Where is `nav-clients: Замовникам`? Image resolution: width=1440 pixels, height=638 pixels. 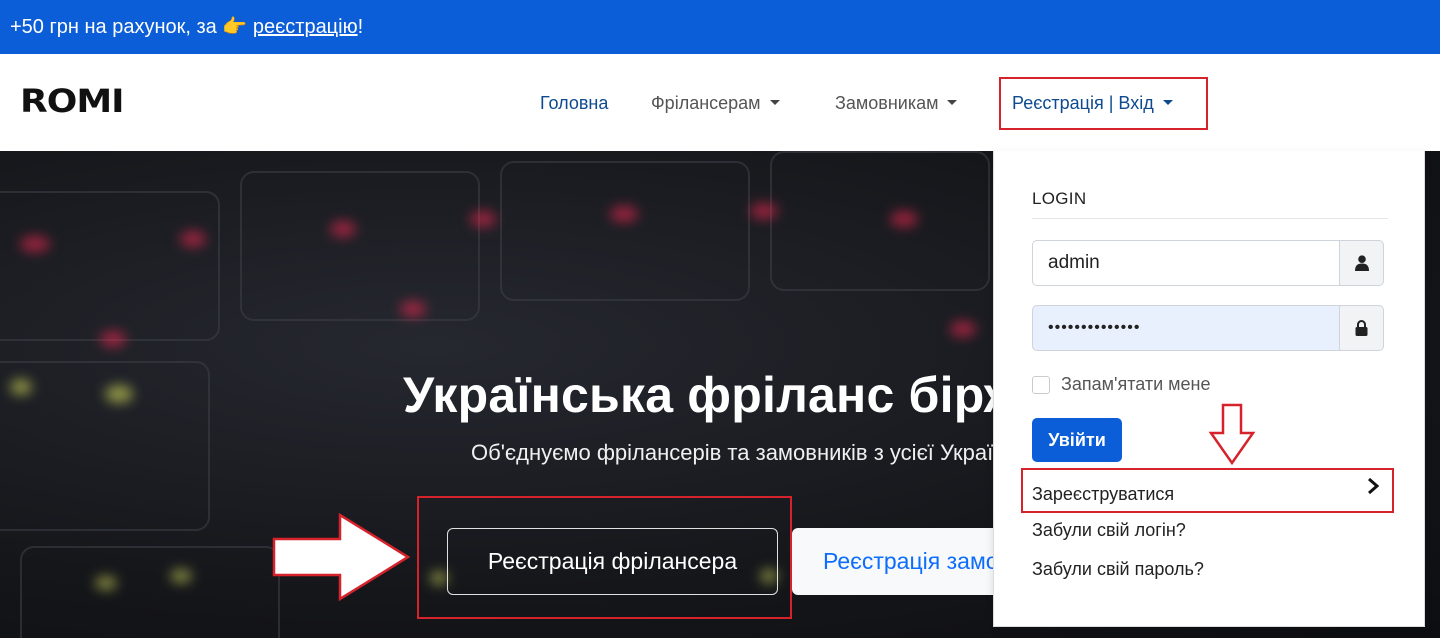
nav-clients: Замовникам is located at coordinates (896, 103).